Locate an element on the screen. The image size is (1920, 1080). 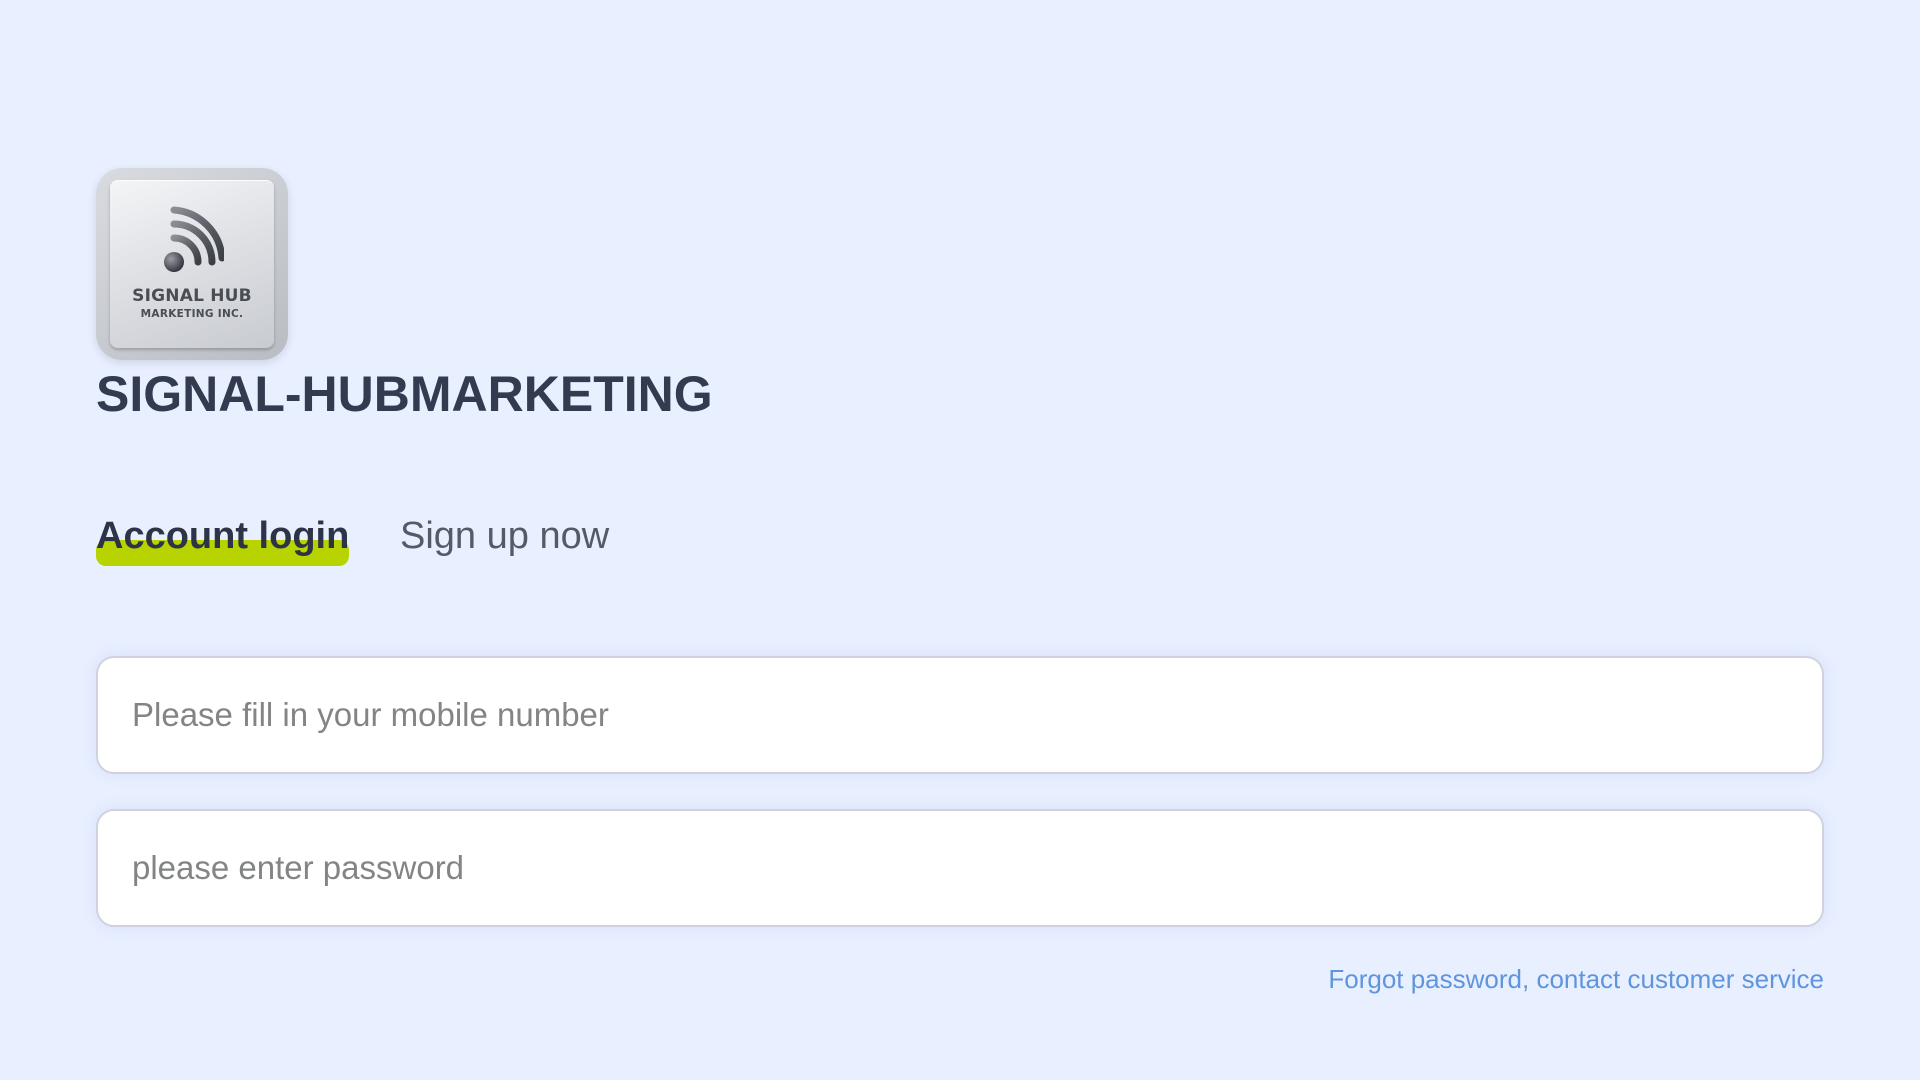
wifi-signal-icon is located at coordinates (194, 239).